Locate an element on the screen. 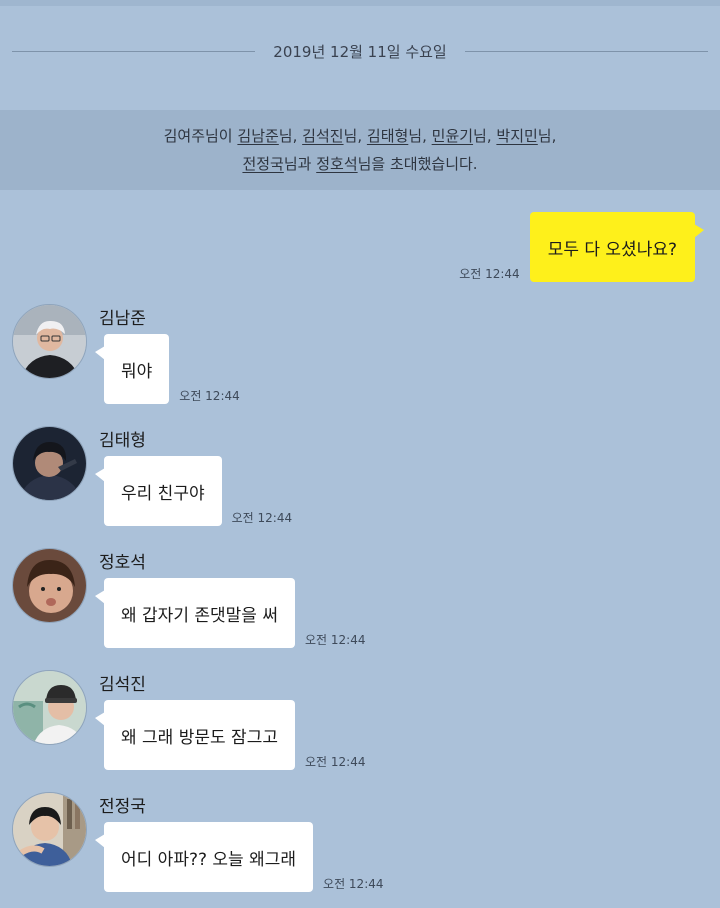 This screenshot has width=720, height=908. invite-line-2: 전정국님과 정호석님을 초대했습니다. is located at coordinates (359, 164).